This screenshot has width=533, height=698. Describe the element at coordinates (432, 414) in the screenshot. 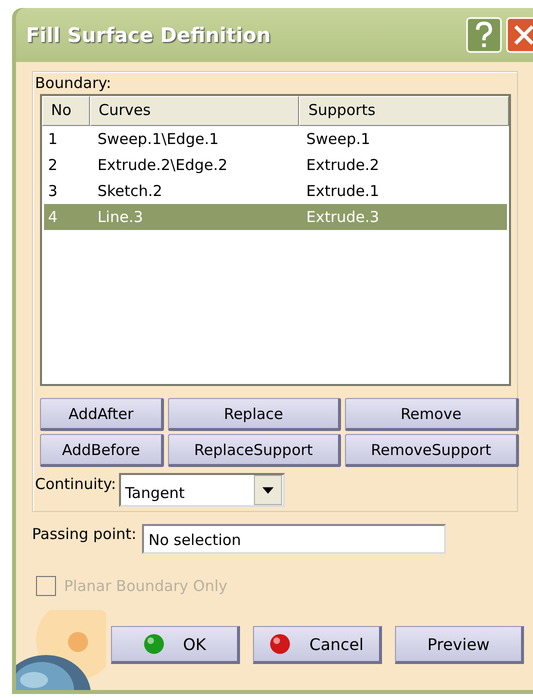

I see `action-button: Remove` at that location.